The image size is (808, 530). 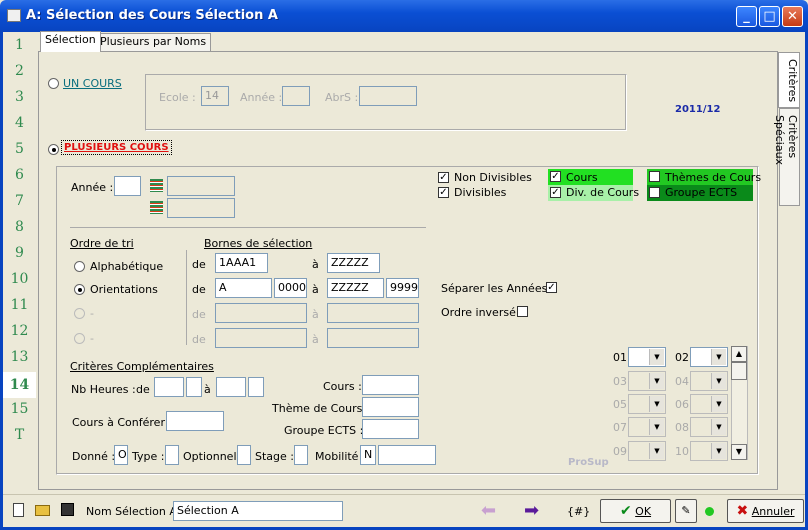 I want to click on annee-field, so click(x=127, y=186).